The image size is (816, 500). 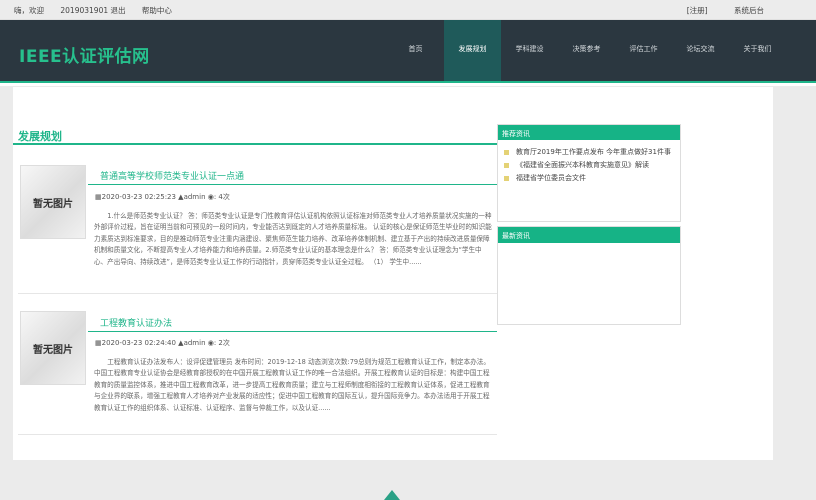 I want to click on list-item: 福建省学位委员会文件, so click(x=592, y=178).